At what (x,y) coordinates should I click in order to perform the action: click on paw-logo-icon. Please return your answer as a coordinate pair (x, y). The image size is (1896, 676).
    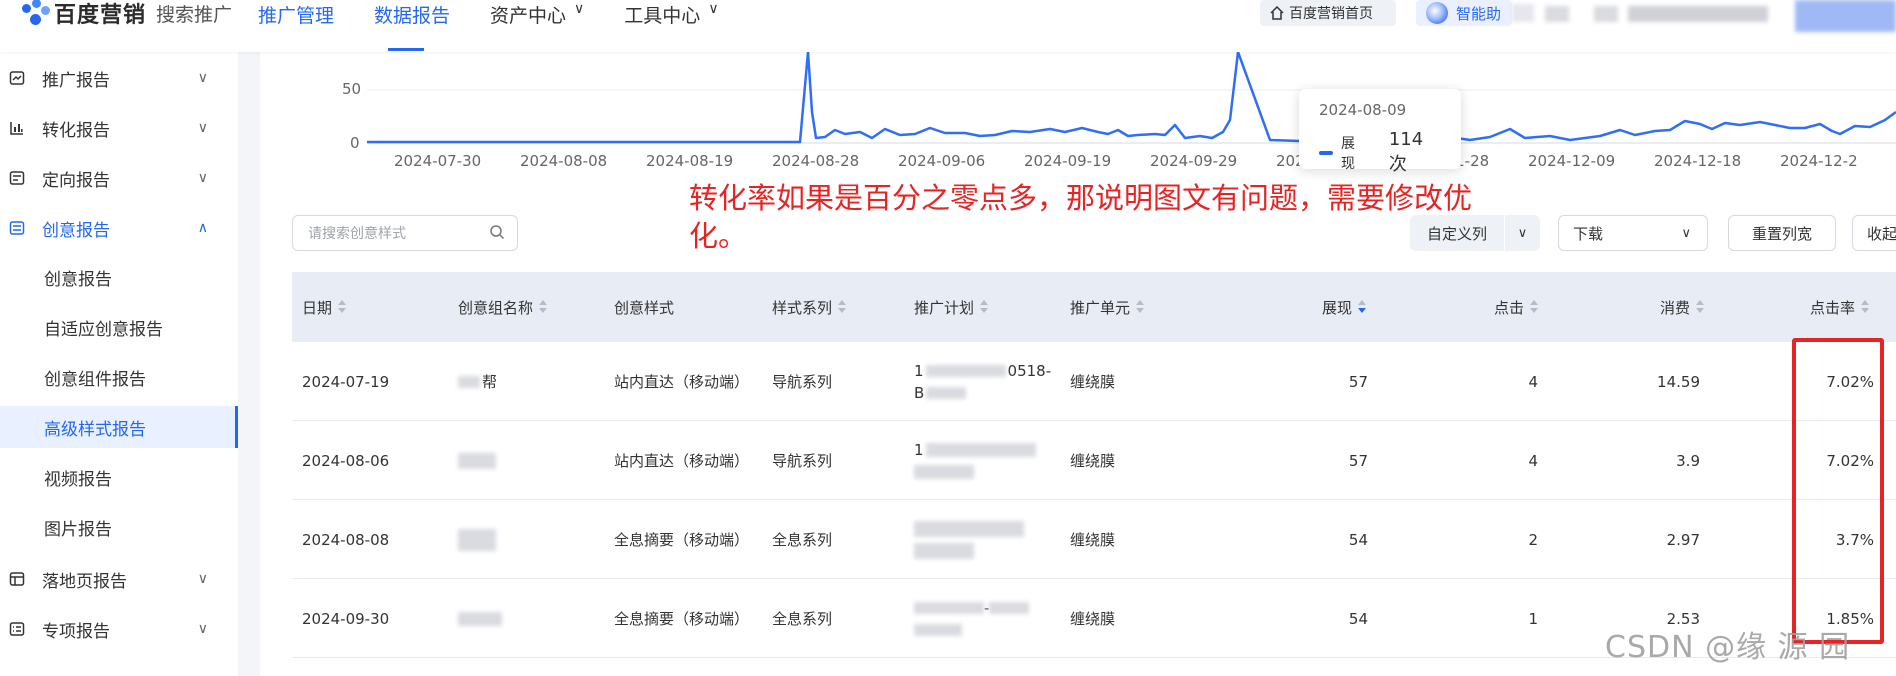
    Looking at the image, I should click on (36, 12).